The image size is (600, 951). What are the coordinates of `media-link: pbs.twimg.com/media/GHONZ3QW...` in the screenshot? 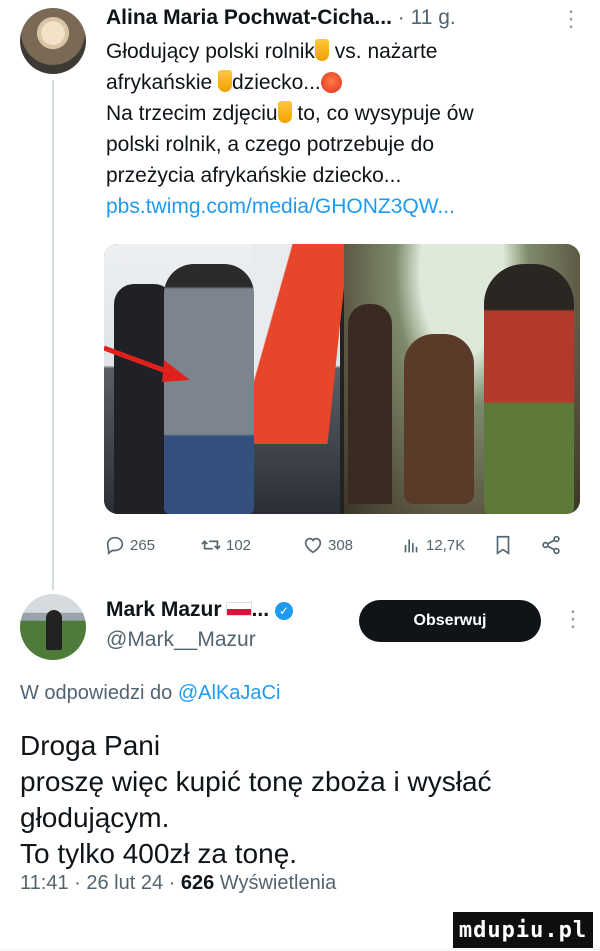 It's located at (341, 206).